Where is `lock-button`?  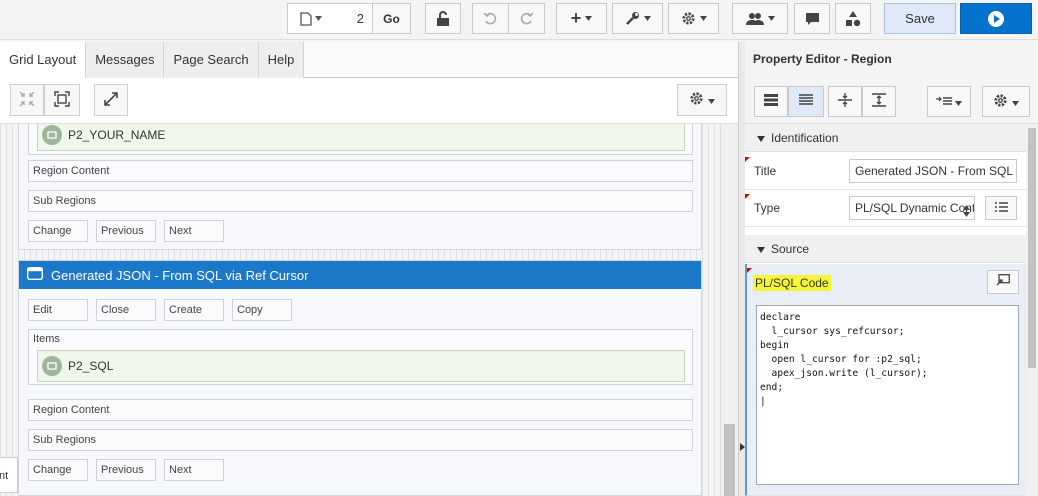
lock-button is located at coordinates (443, 18).